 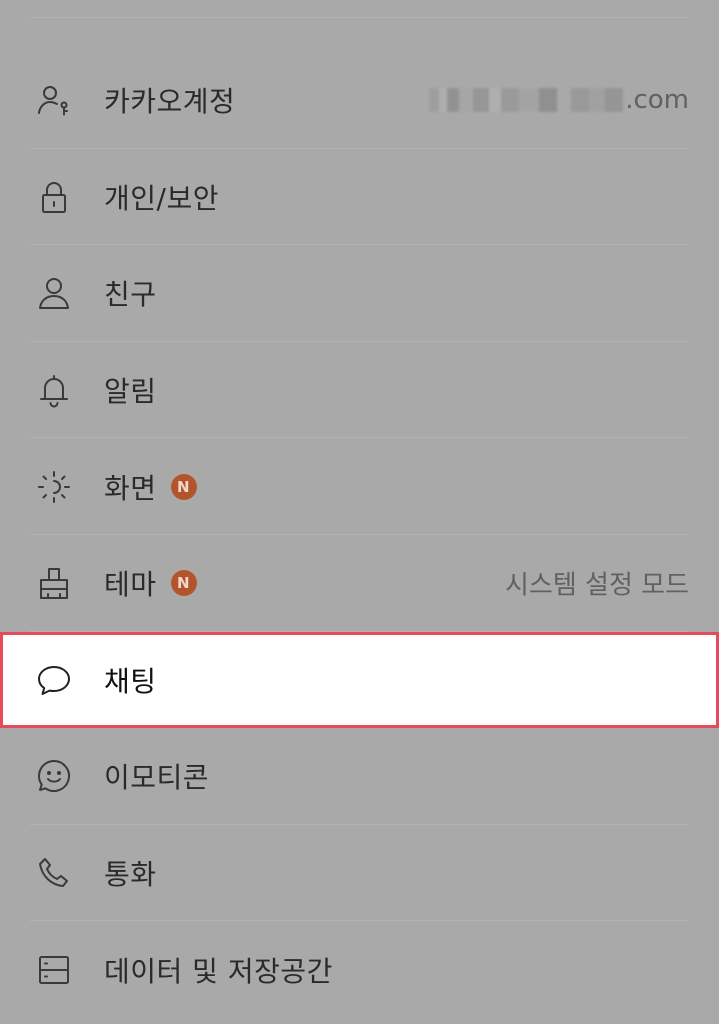 What do you see at coordinates (170, 102) in the screenshot?
I see `settings-item-label: 카카오계정` at bounding box center [170, 102].